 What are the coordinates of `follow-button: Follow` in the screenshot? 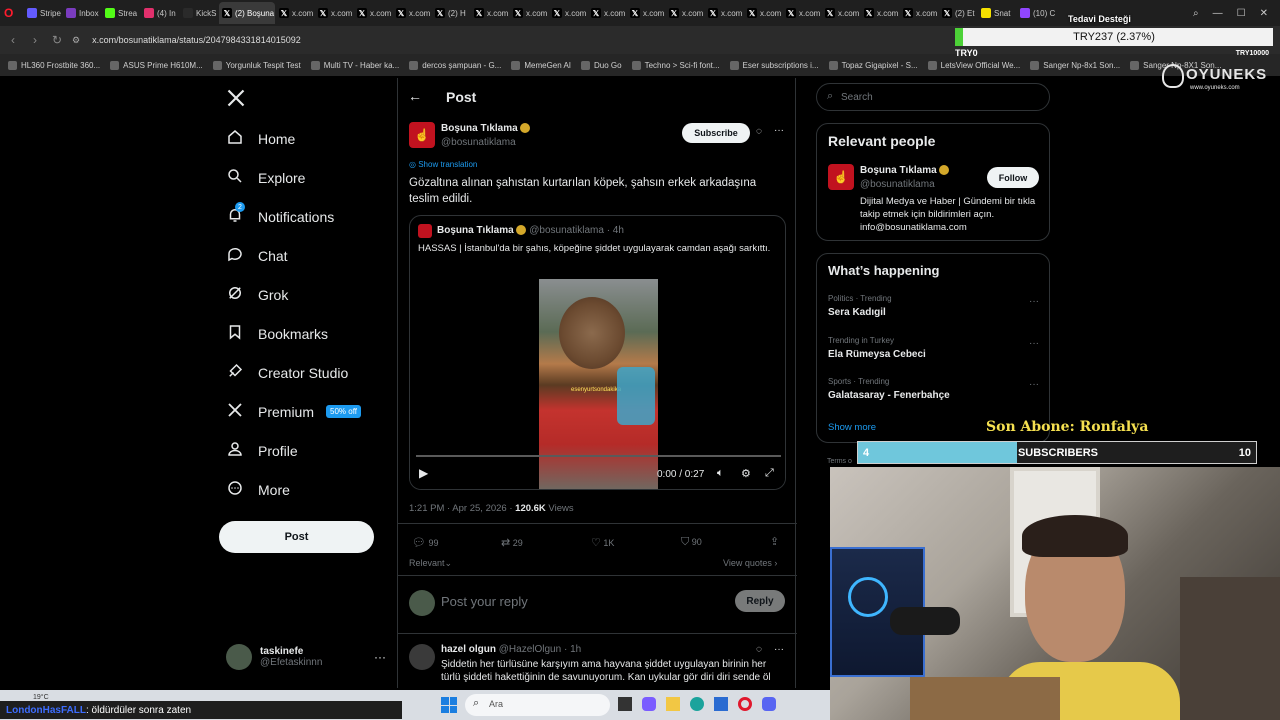 It's located at (1013, 177).